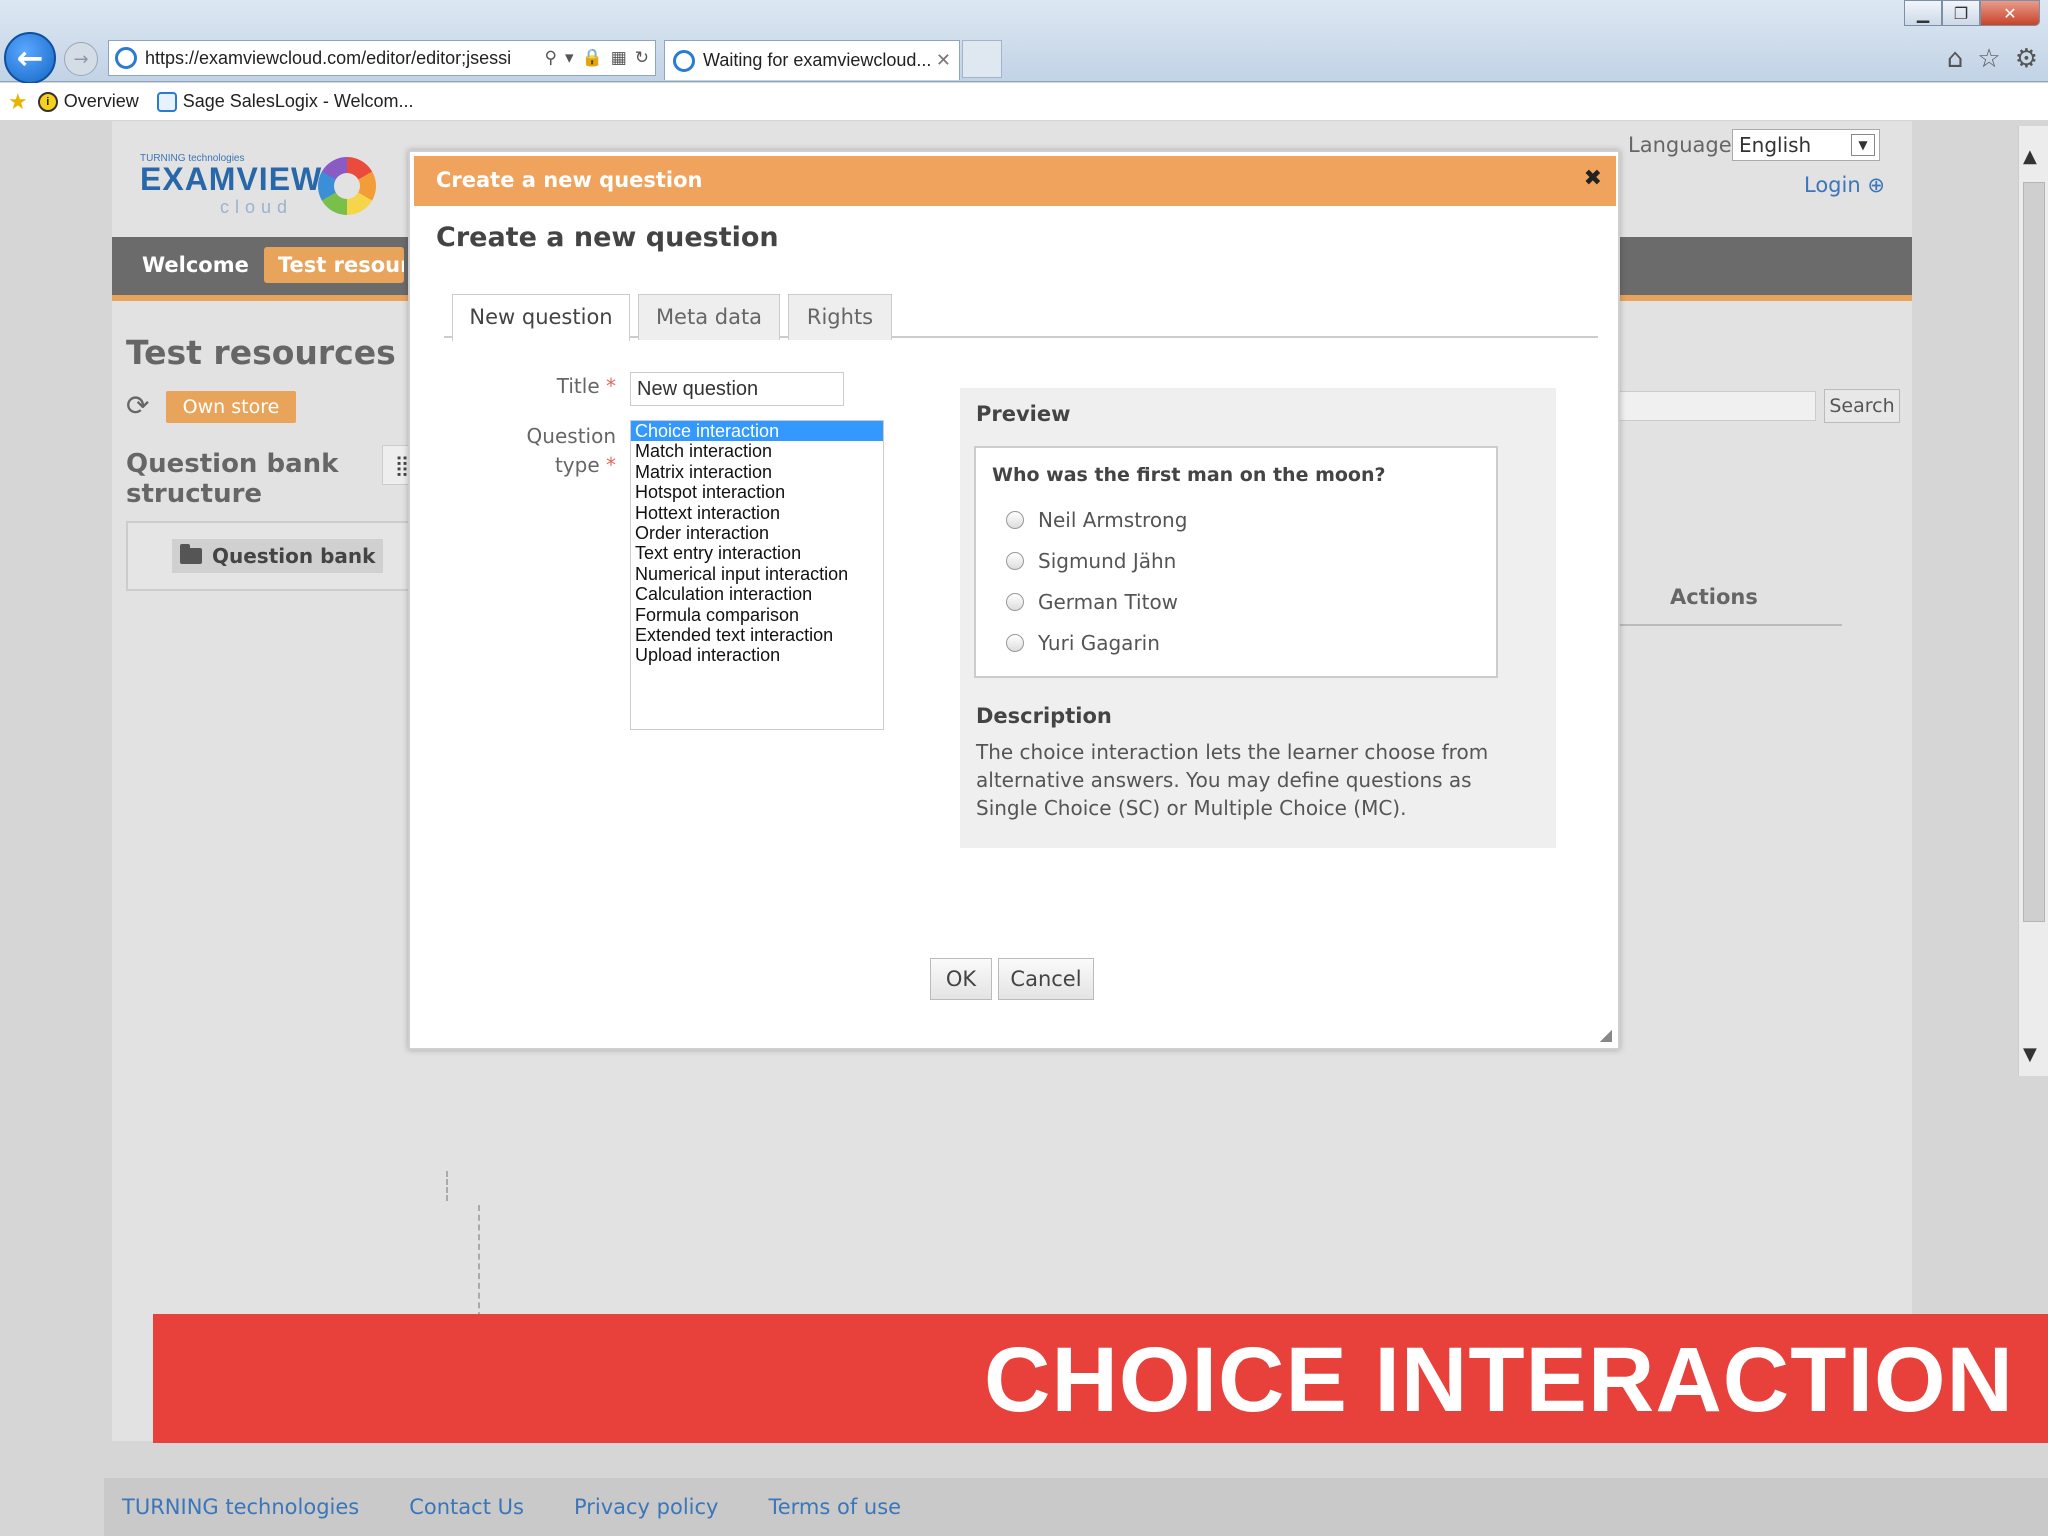 The height and width of the screenshot is (1536, 2048). What do you see at coordinates (757, 492) in the screenshot?
I see `question-type-option: Hotspot interaction` at bounding box center [757, 492].